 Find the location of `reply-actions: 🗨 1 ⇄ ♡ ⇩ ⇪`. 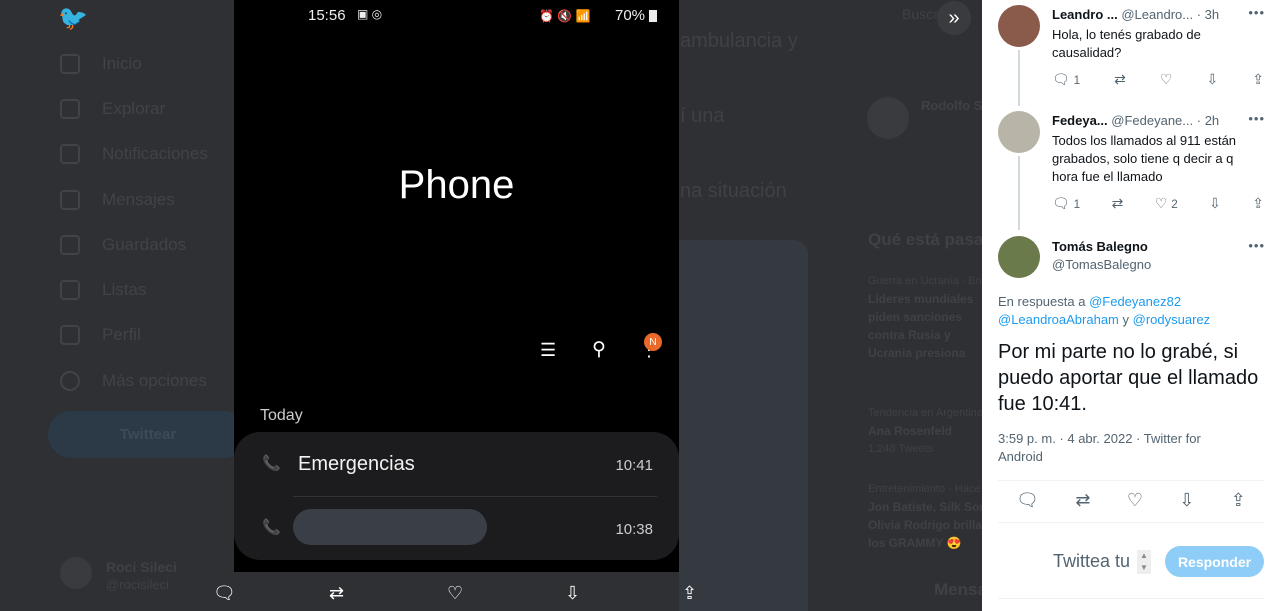

reply-actions: 🗨 1 ⇄ ♡ ⇩ ⇪ is located at coordinates (1158, 79).